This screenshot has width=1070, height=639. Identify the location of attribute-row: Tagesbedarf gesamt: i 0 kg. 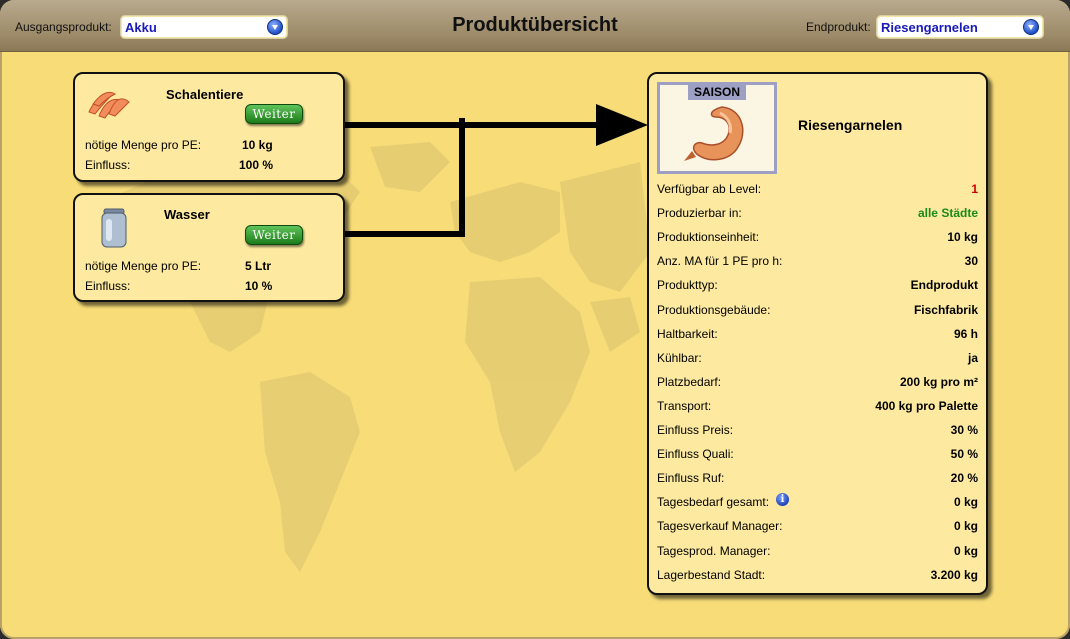
(817, 502).